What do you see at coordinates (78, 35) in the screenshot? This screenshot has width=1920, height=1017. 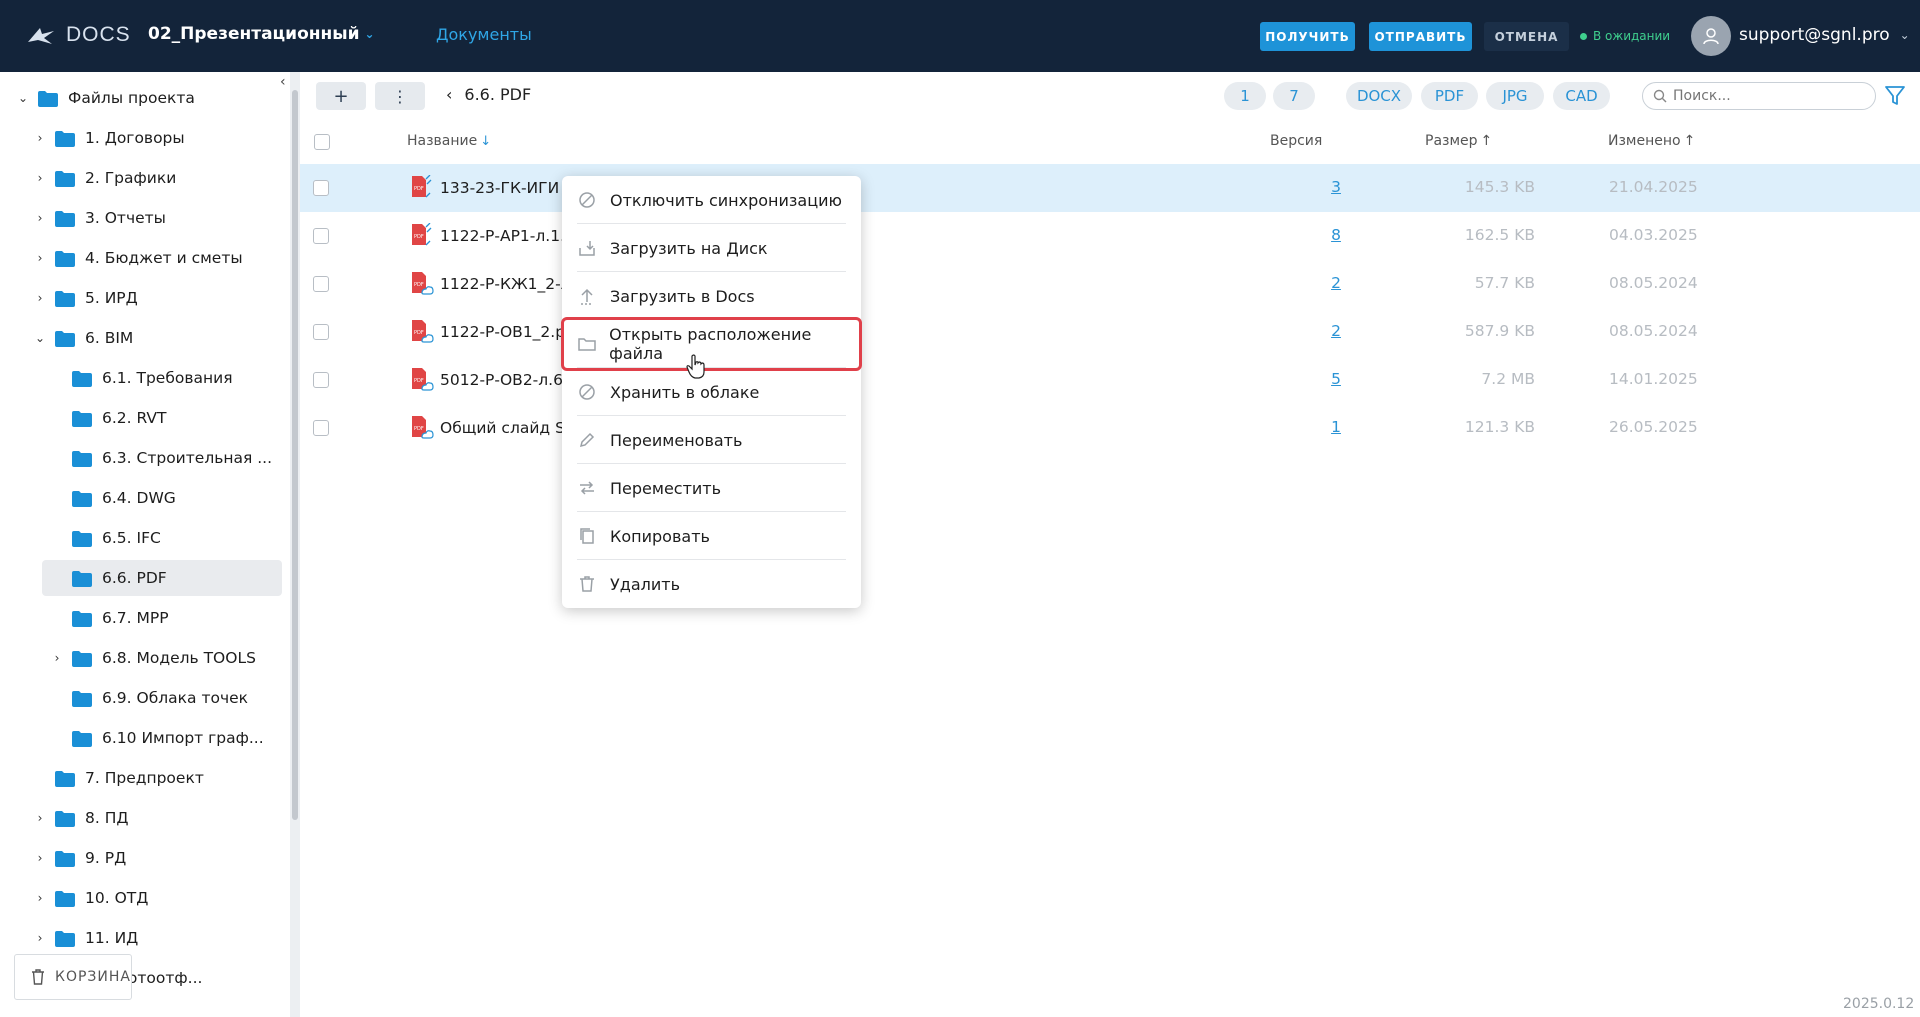 I see `app-logo: DOCS` at bounding box center [78, 35].